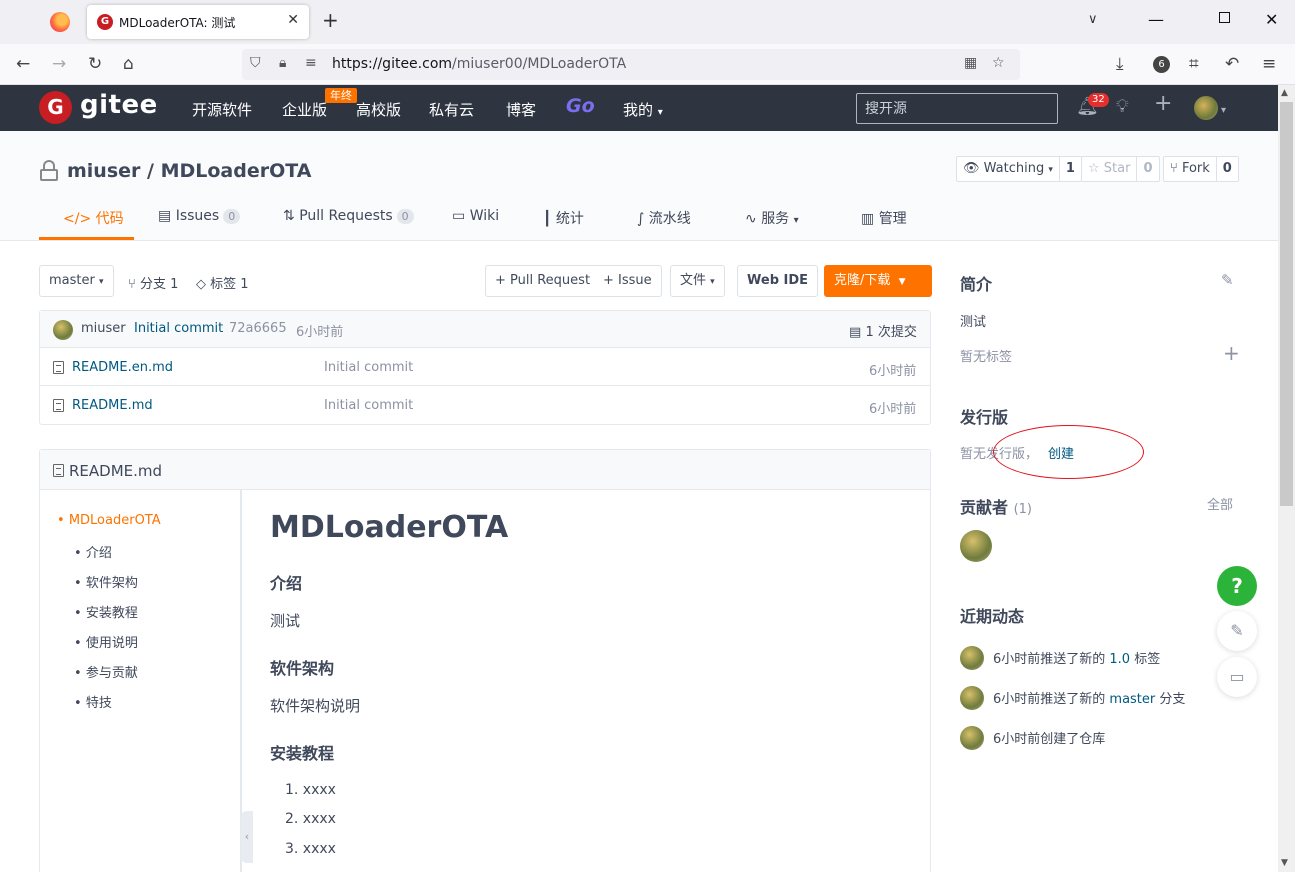  I want to click on commit-author-avatar, so click(63, 330).